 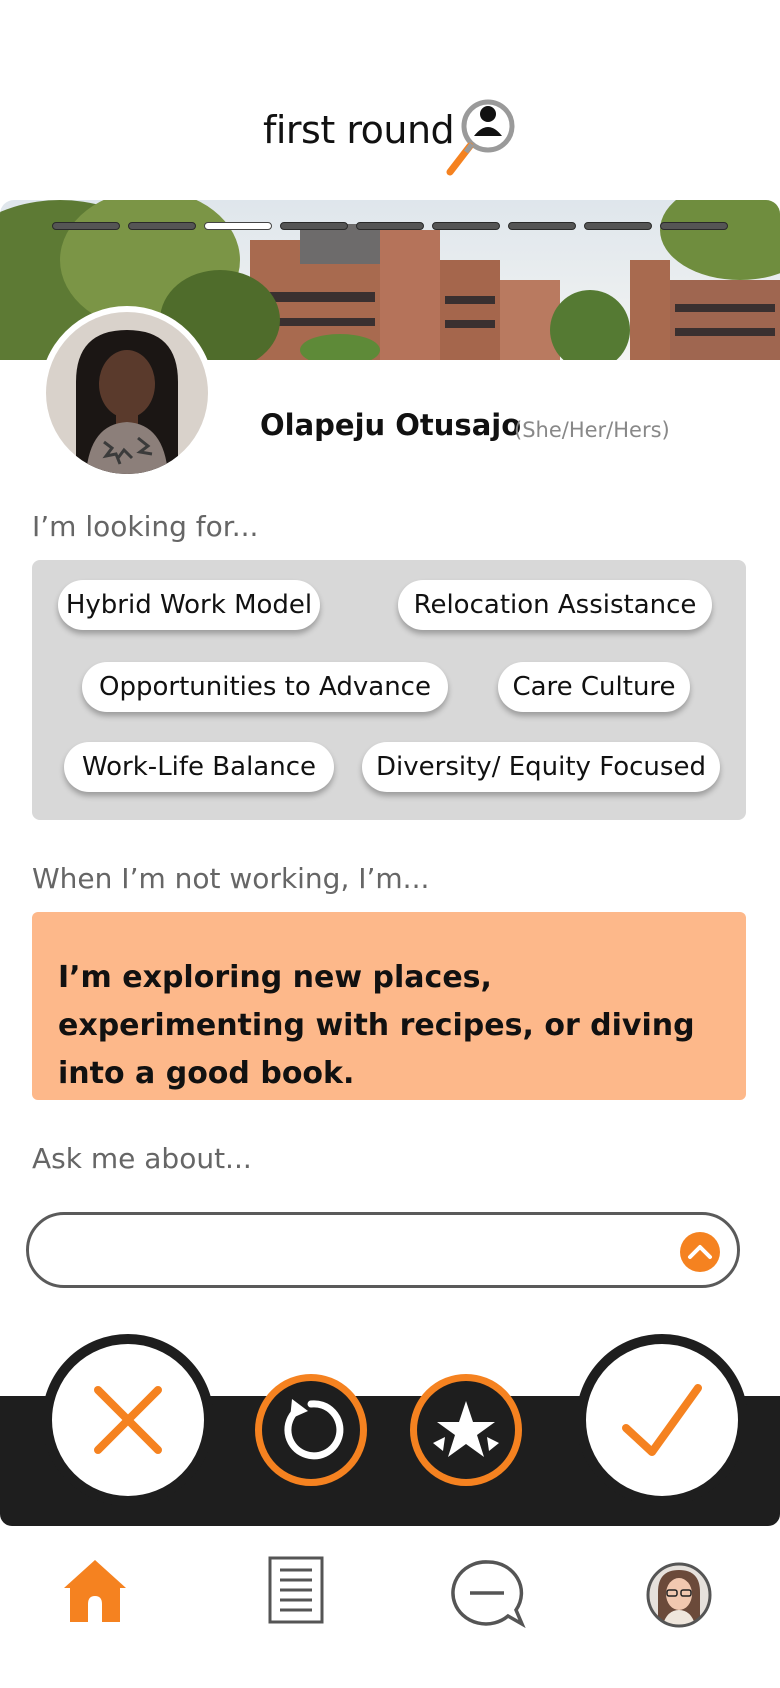 I want to click on chat-icon, so click(x=488, y=1594).